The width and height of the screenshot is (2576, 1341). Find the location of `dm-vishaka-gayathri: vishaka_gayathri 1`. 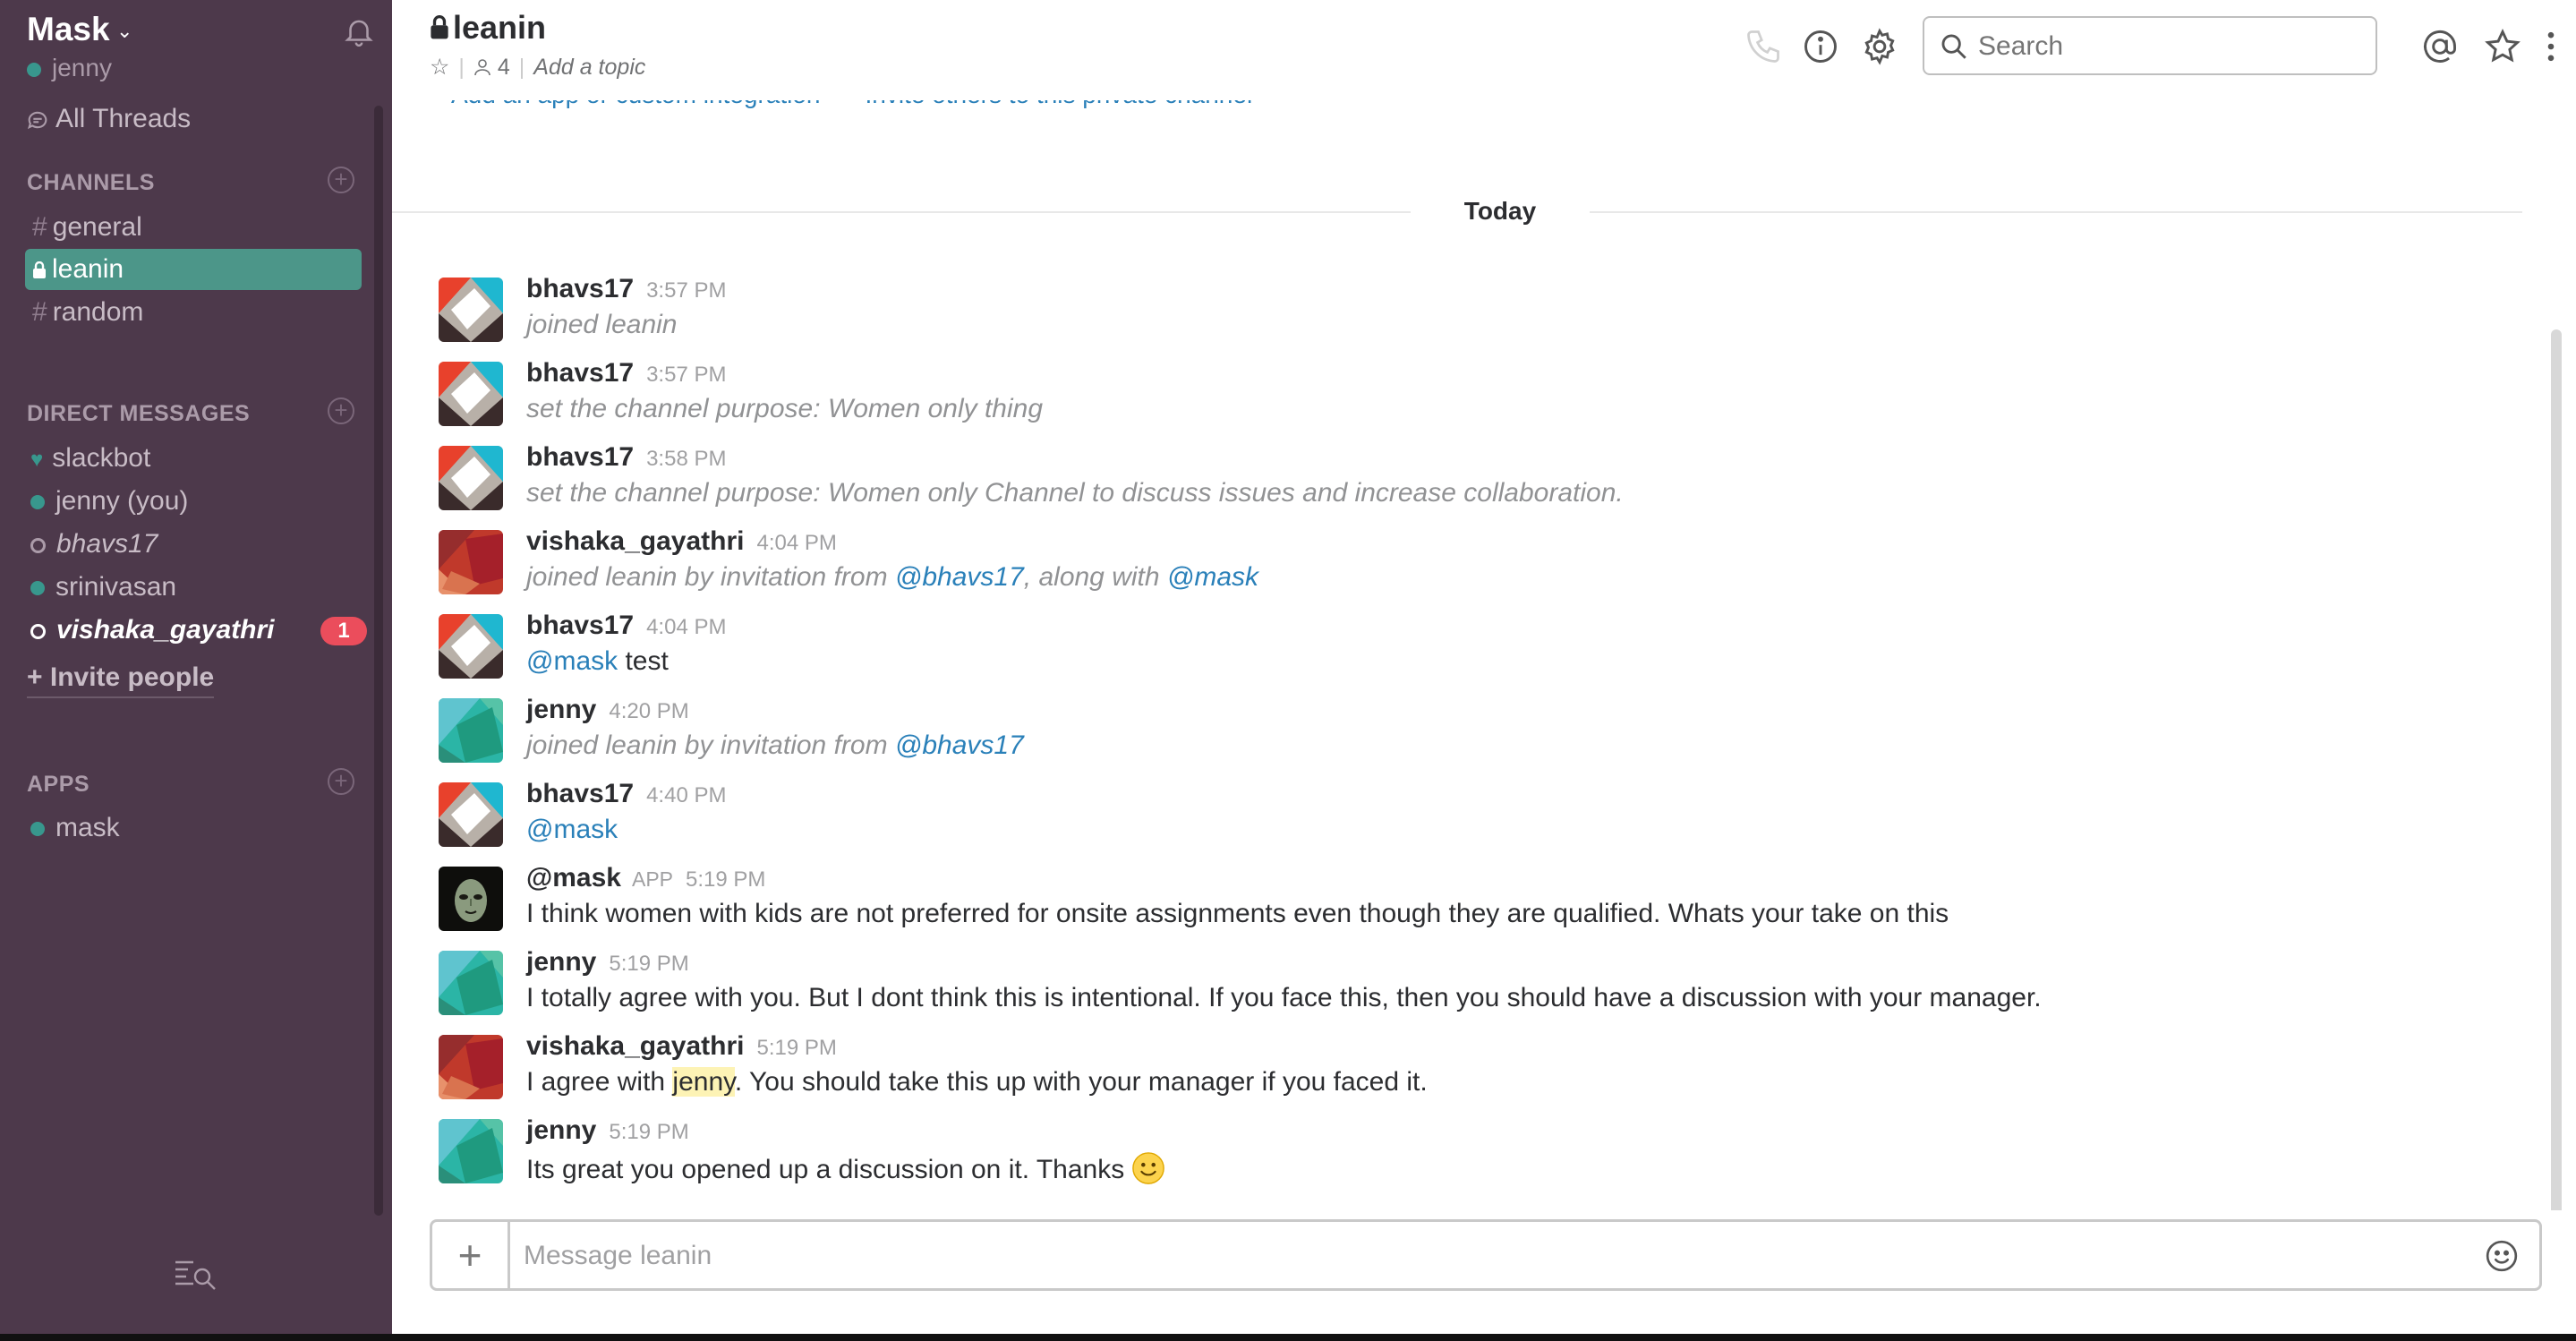

dm-vishaka-gayathri: vishaka_gayathri 1 is located at coordinates (198, 630).